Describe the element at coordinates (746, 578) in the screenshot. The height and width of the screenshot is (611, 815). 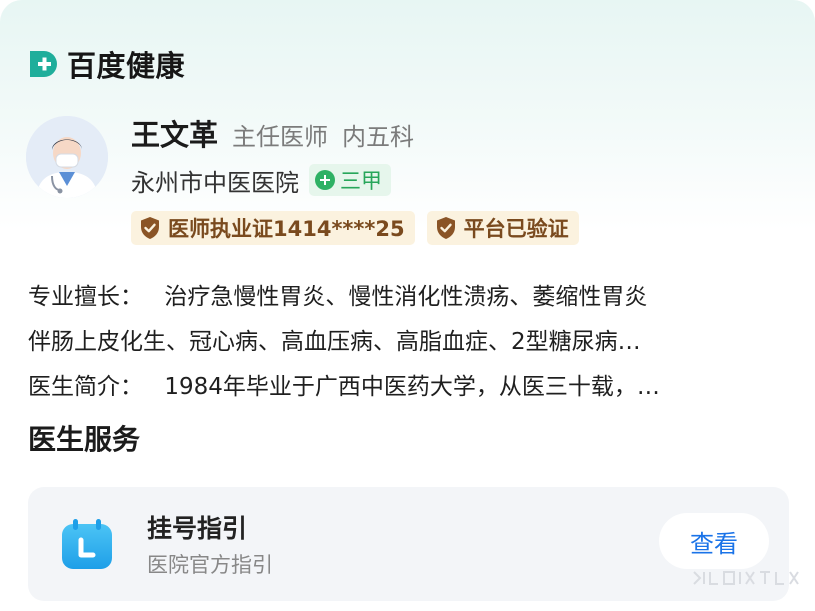
I see `watermark-icon` at that location.